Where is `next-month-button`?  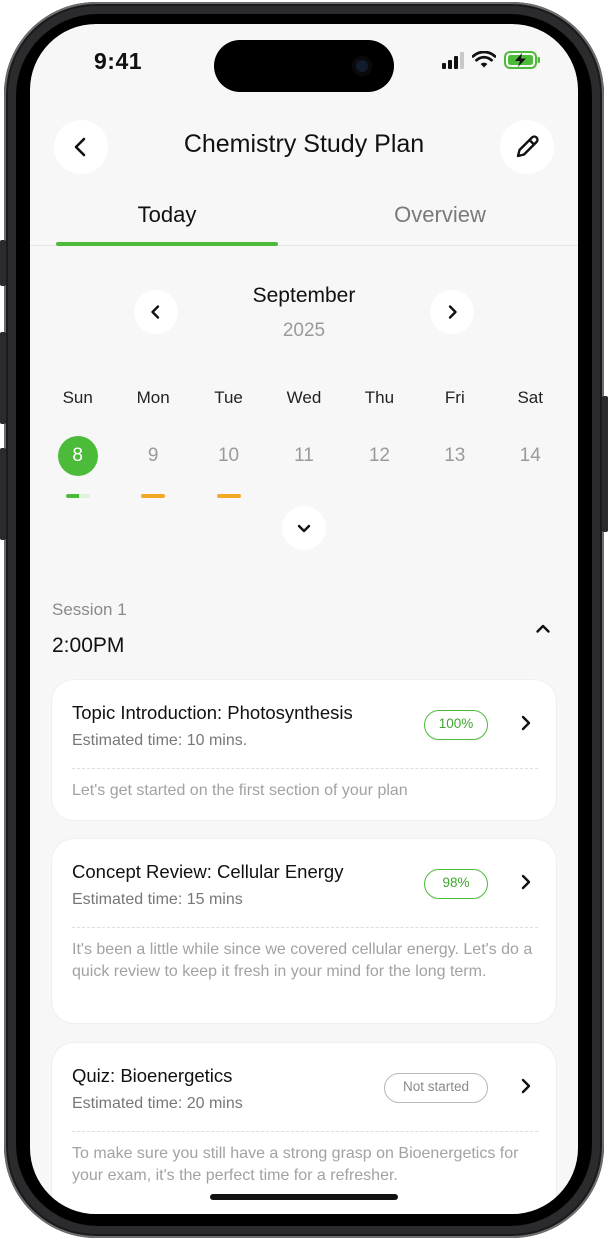 next-month-button is located at coordinates (452, 312).